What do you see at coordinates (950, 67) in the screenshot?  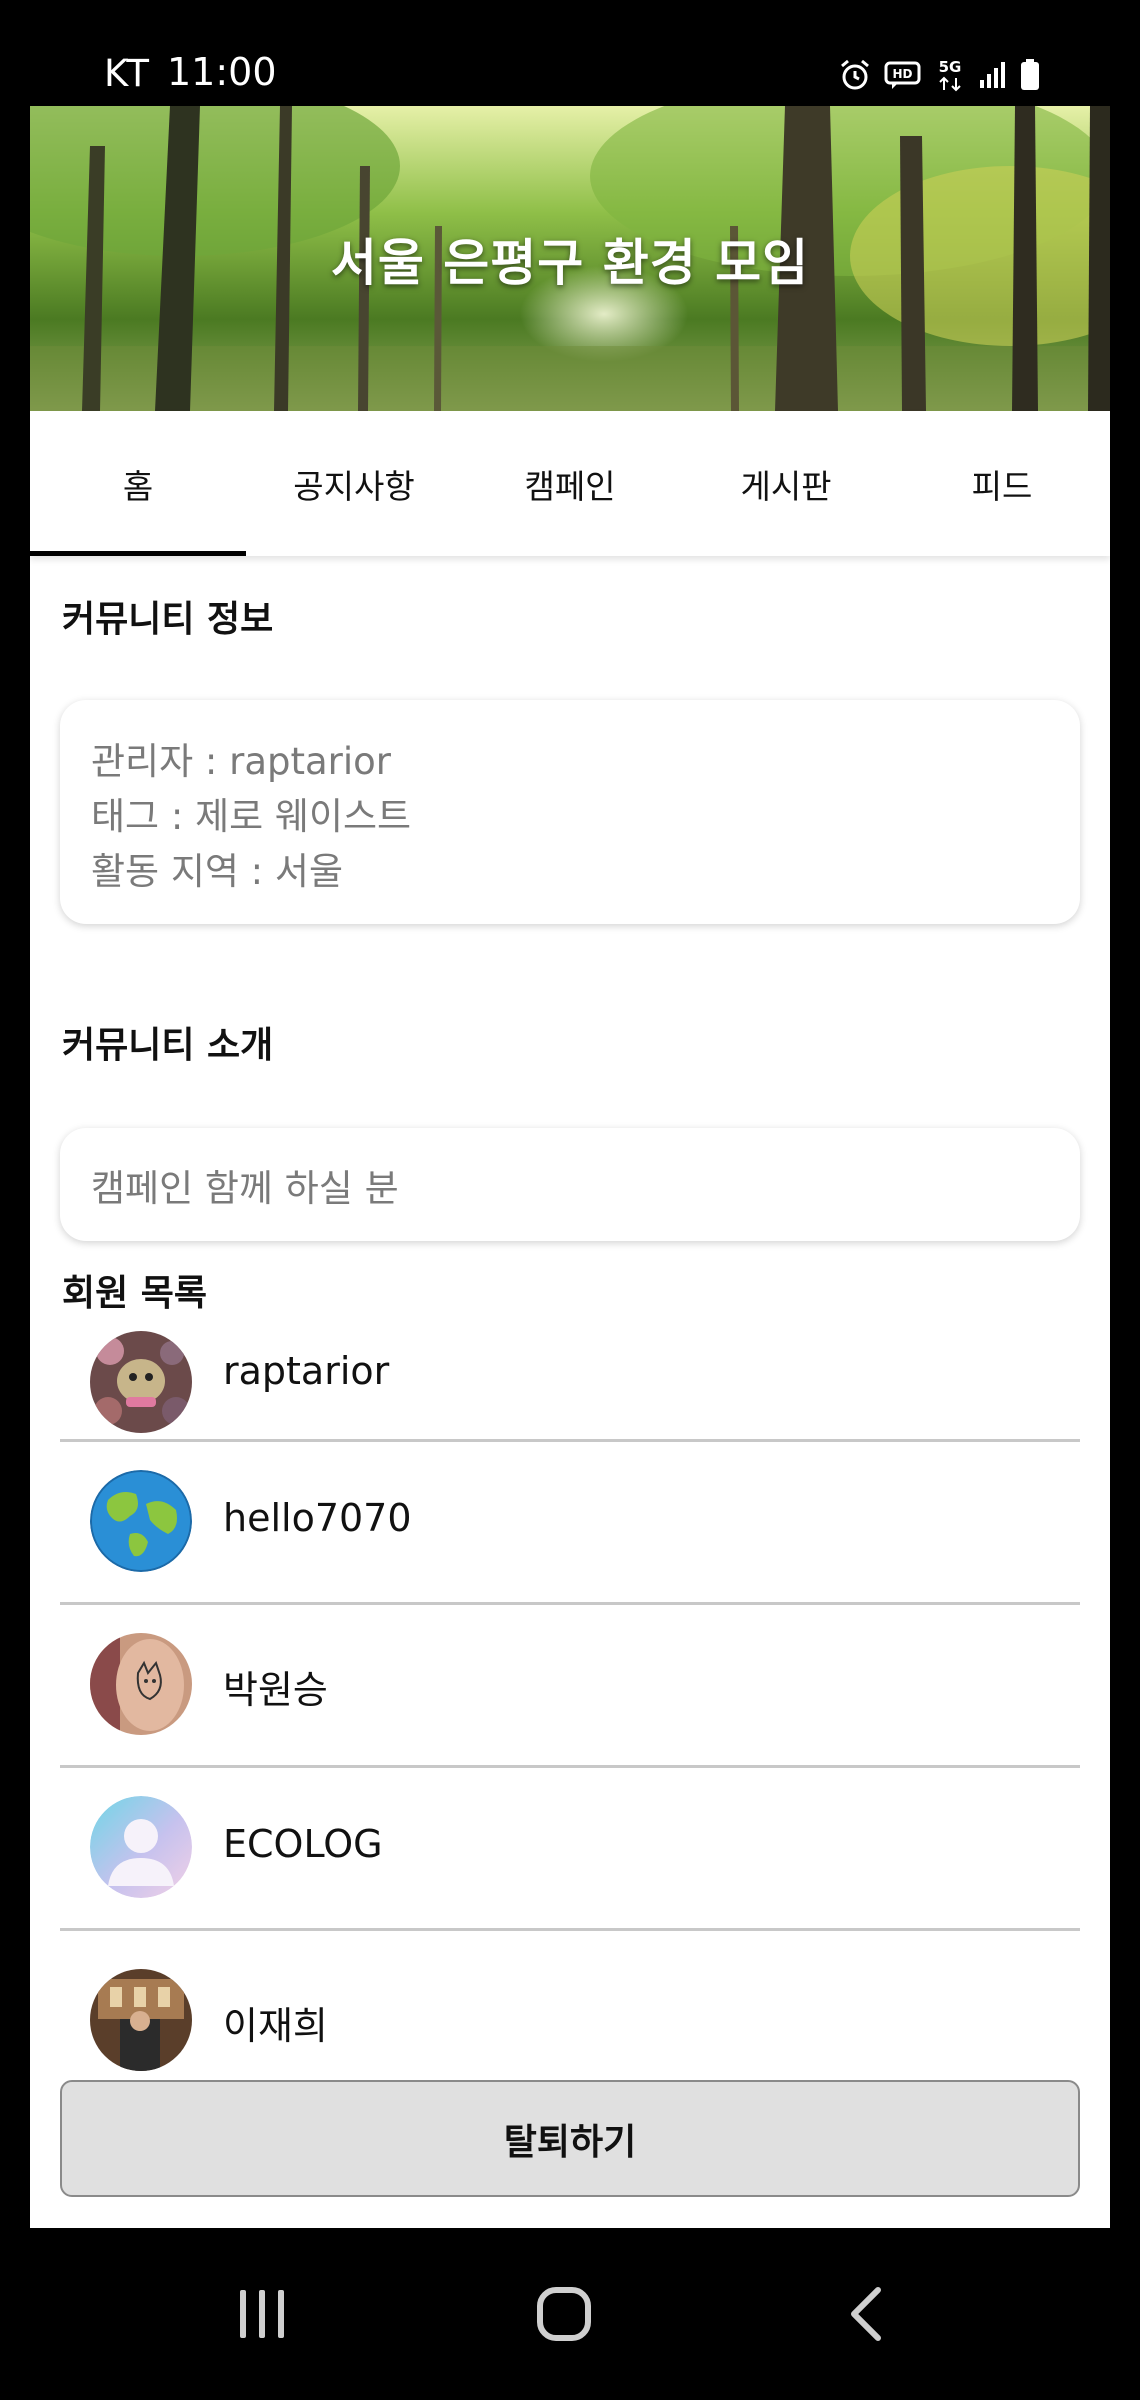 I see `svg-text: 5G` at bounding box center [950, 67].